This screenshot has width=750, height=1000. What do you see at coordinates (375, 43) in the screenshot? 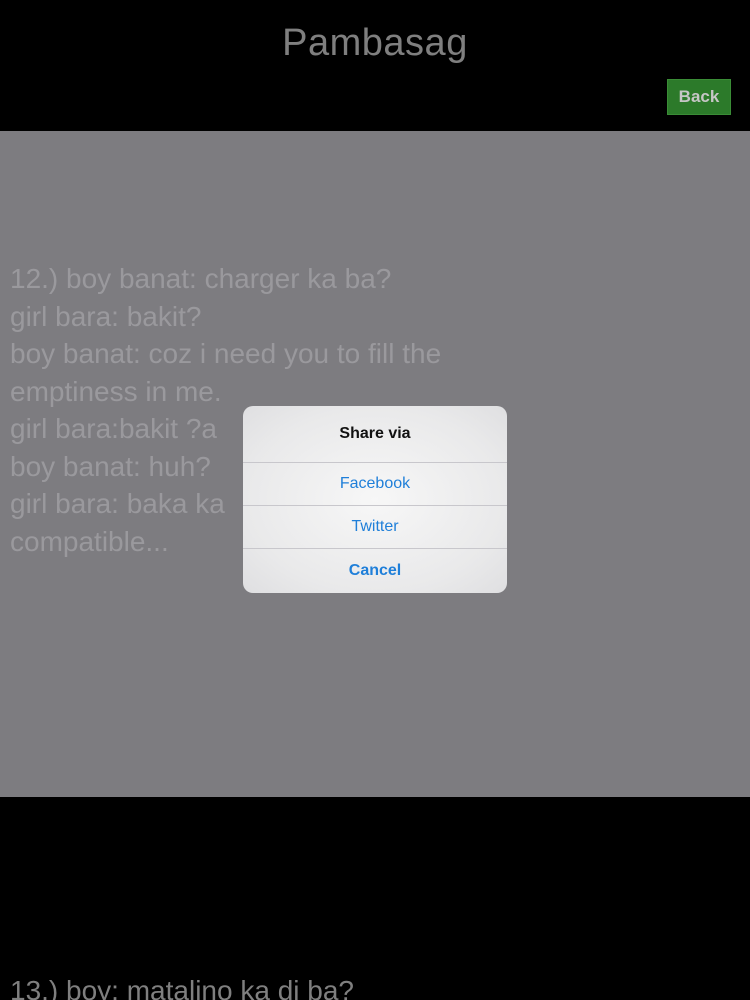
I see `page-title: Pambasag` at bounding box center [375, 43].